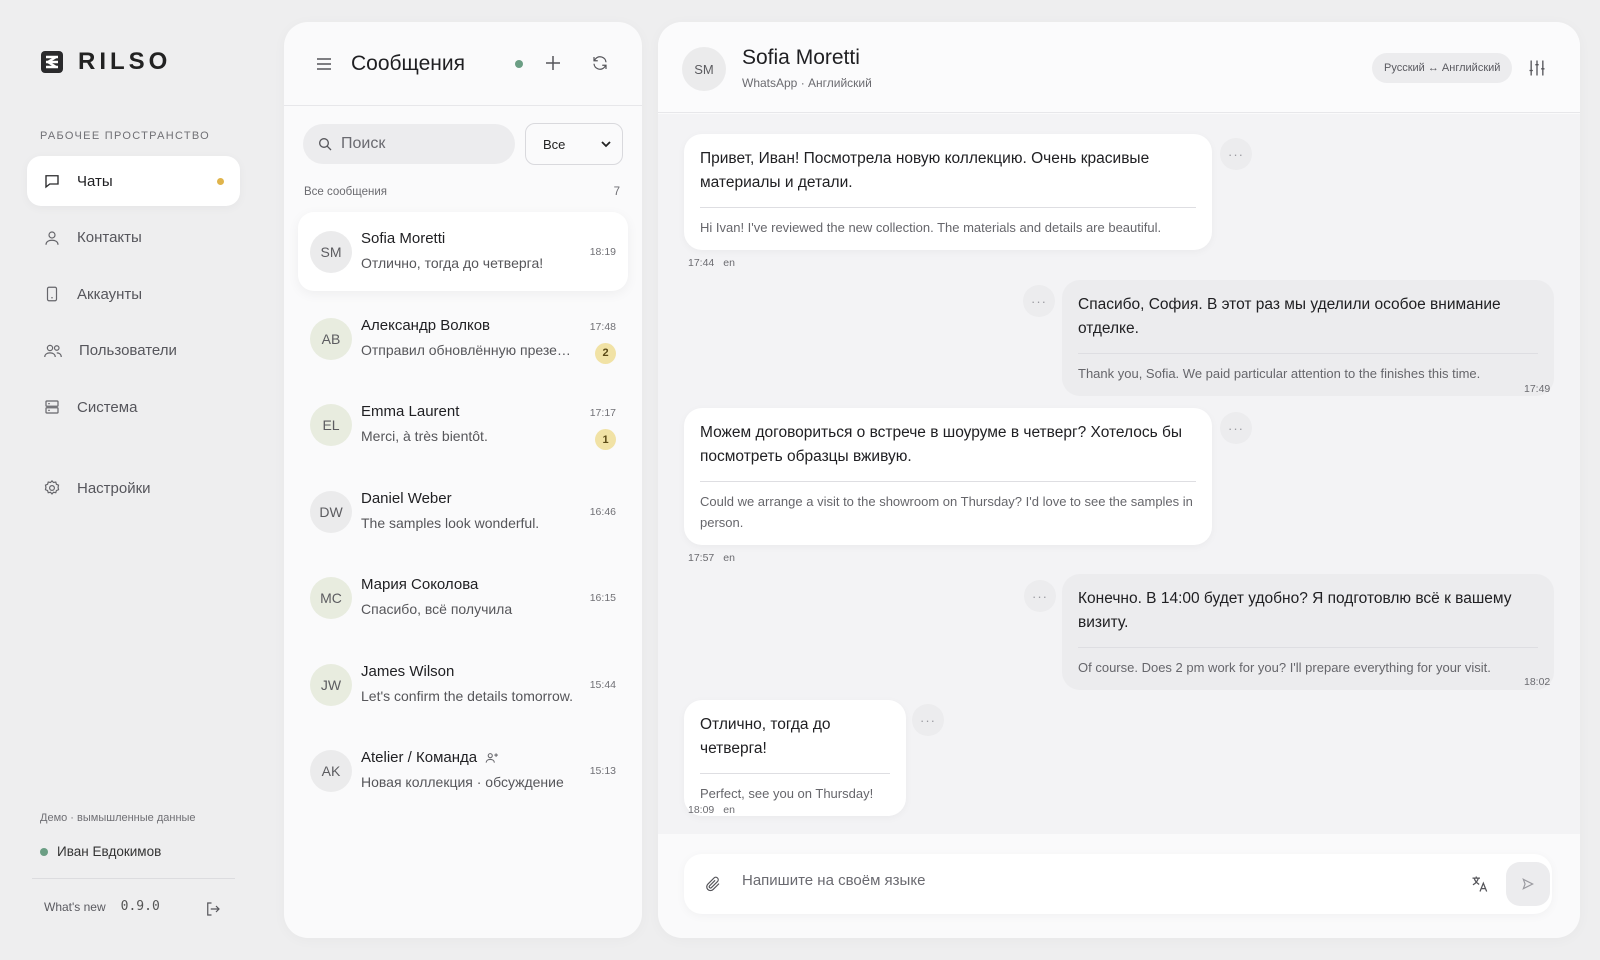 The height and width of the screenshot is (960, 1600). Describe the element at coordinates (75, 907) in the screenshot. I see `whats-new-link: What's new` at that location.